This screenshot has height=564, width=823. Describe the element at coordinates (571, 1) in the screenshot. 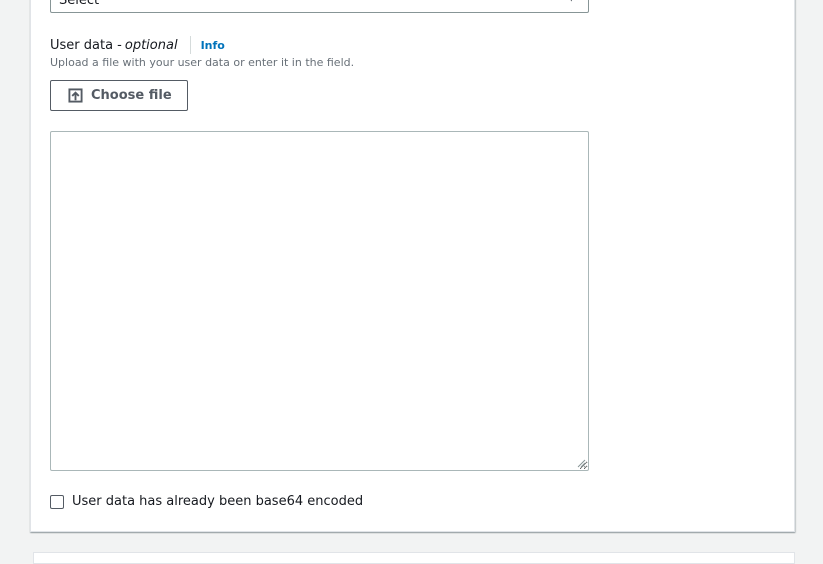

I see `chevron-down-icon: ▼` at that location.